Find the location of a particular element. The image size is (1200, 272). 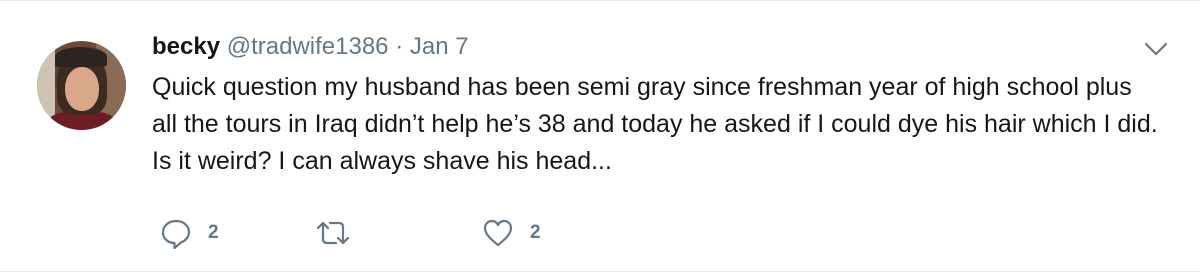

author-handle: @tradwife1386 is located at coordinates (308, 46).